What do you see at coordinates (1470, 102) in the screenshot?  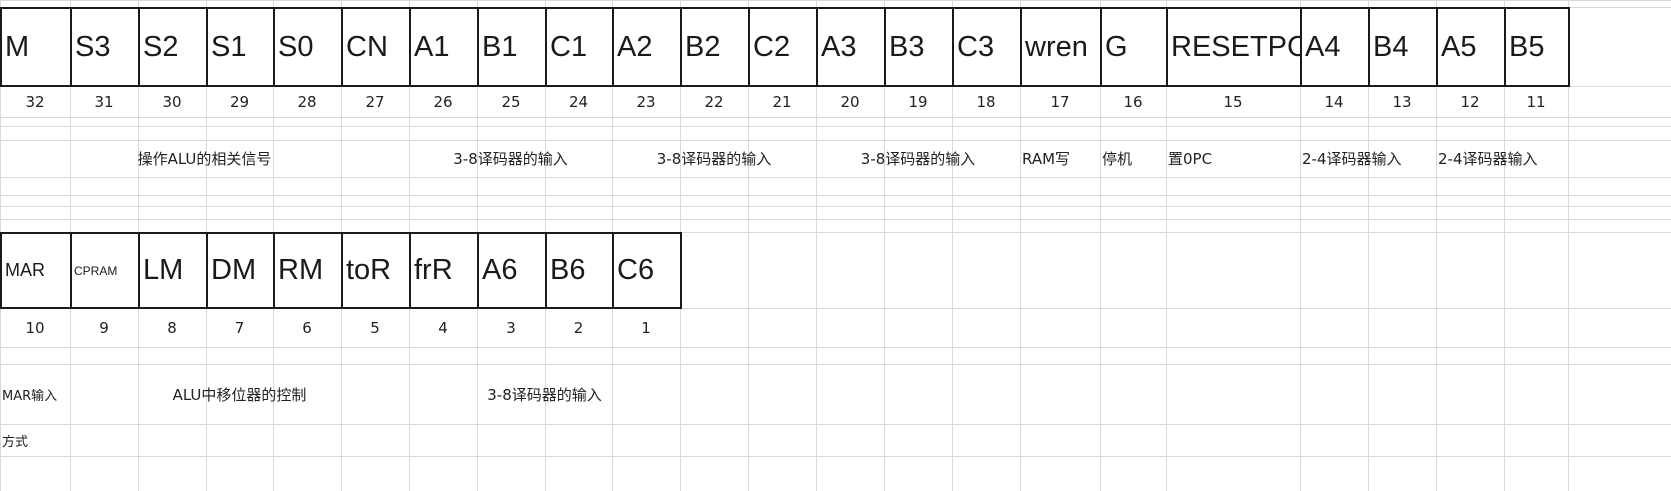 I see `bit-number-cell: 12` at bounding box center [1470, 102].